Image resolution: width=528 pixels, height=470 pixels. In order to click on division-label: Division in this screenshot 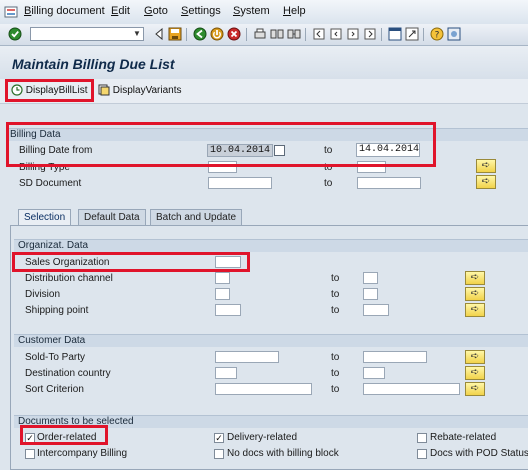, I will do `click(43, 294)`.